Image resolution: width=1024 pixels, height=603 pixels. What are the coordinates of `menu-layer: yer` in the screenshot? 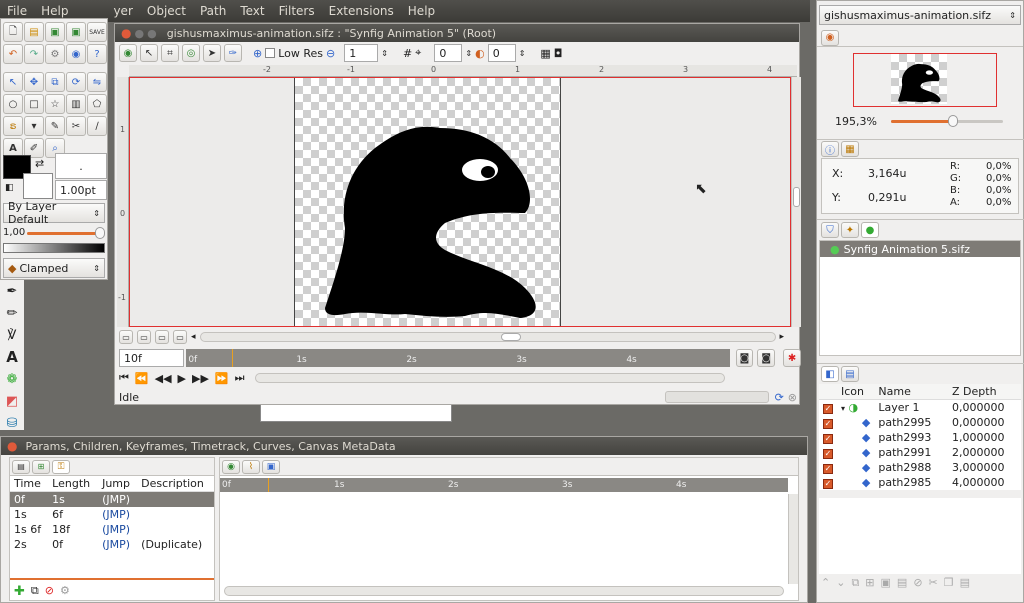 It's located at (107, 11).